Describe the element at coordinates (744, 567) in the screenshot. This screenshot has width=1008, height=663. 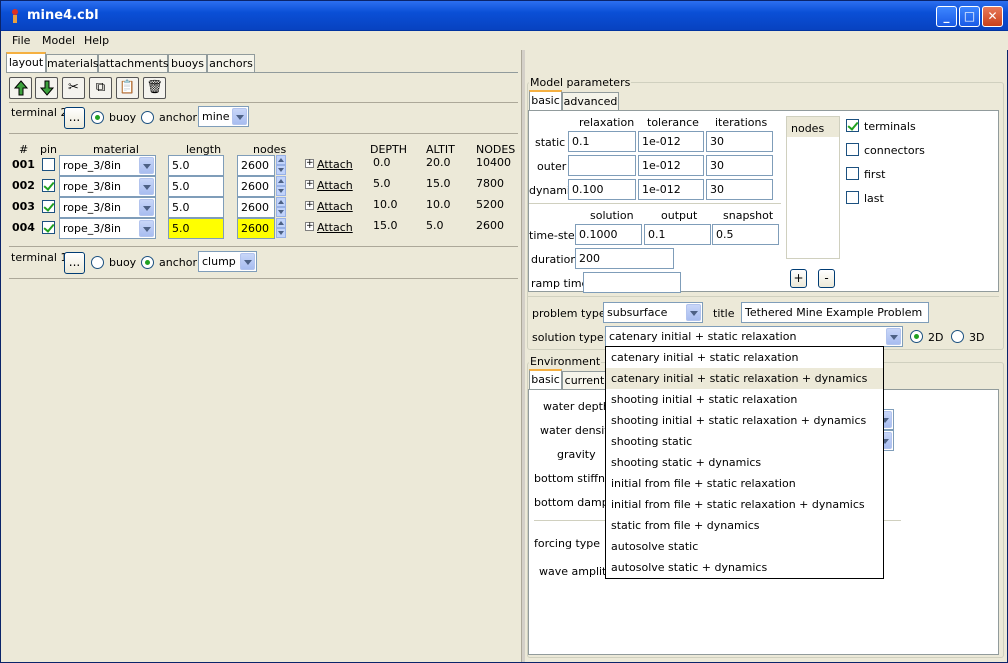
I see `solution-type-option: autosolve static + dynamics` at that location.